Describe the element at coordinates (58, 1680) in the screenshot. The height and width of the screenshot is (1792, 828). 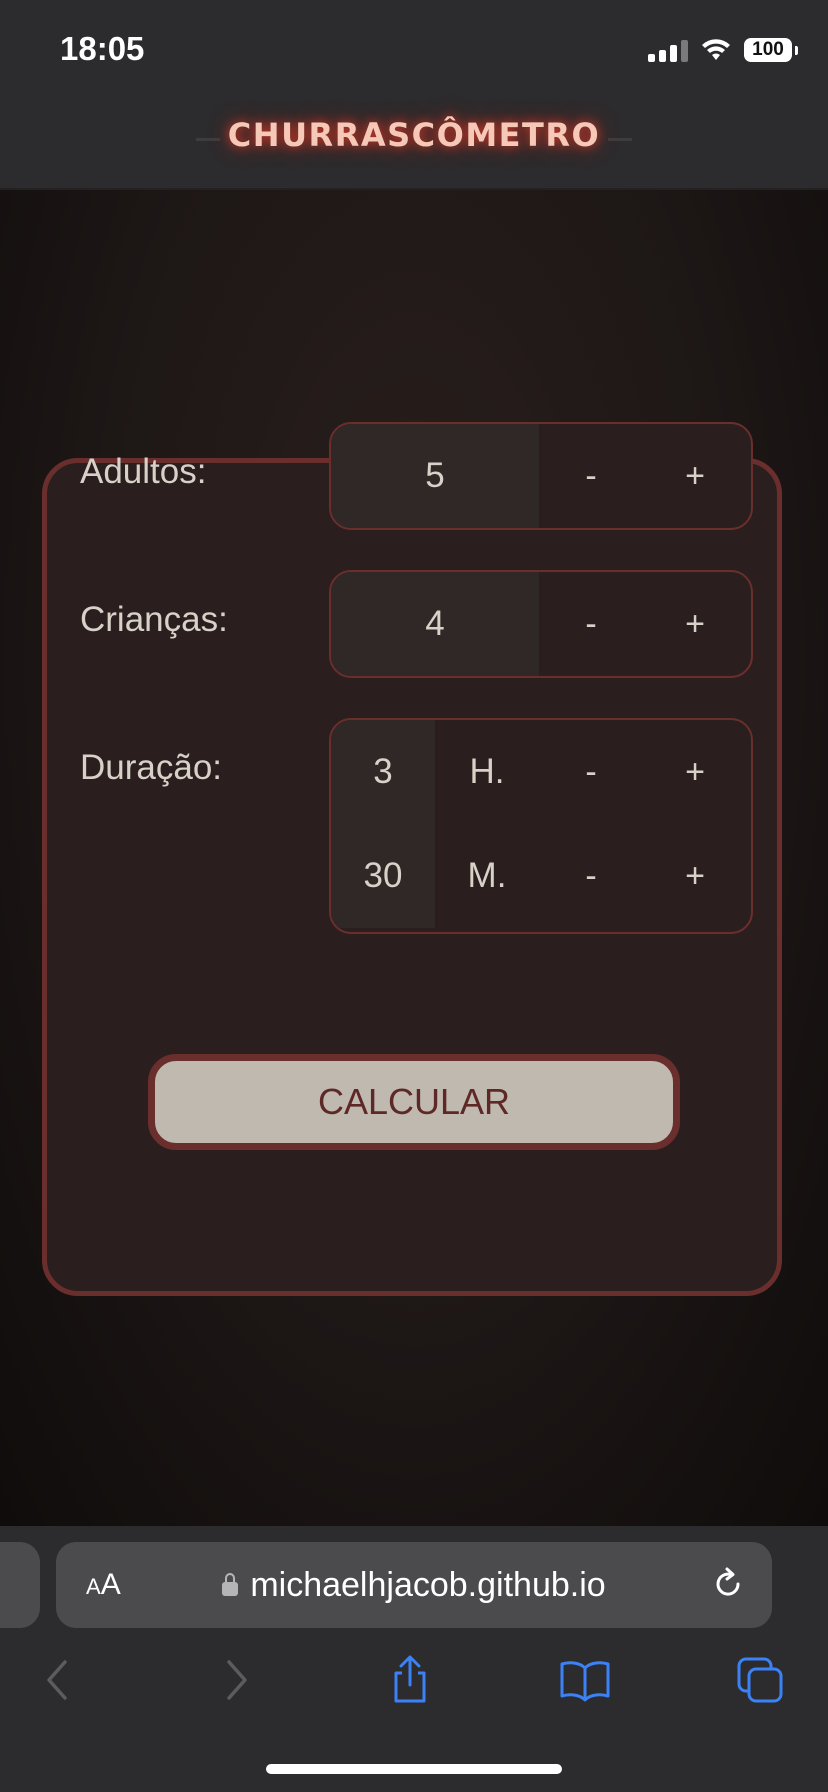
I see `back-icon` at that location.